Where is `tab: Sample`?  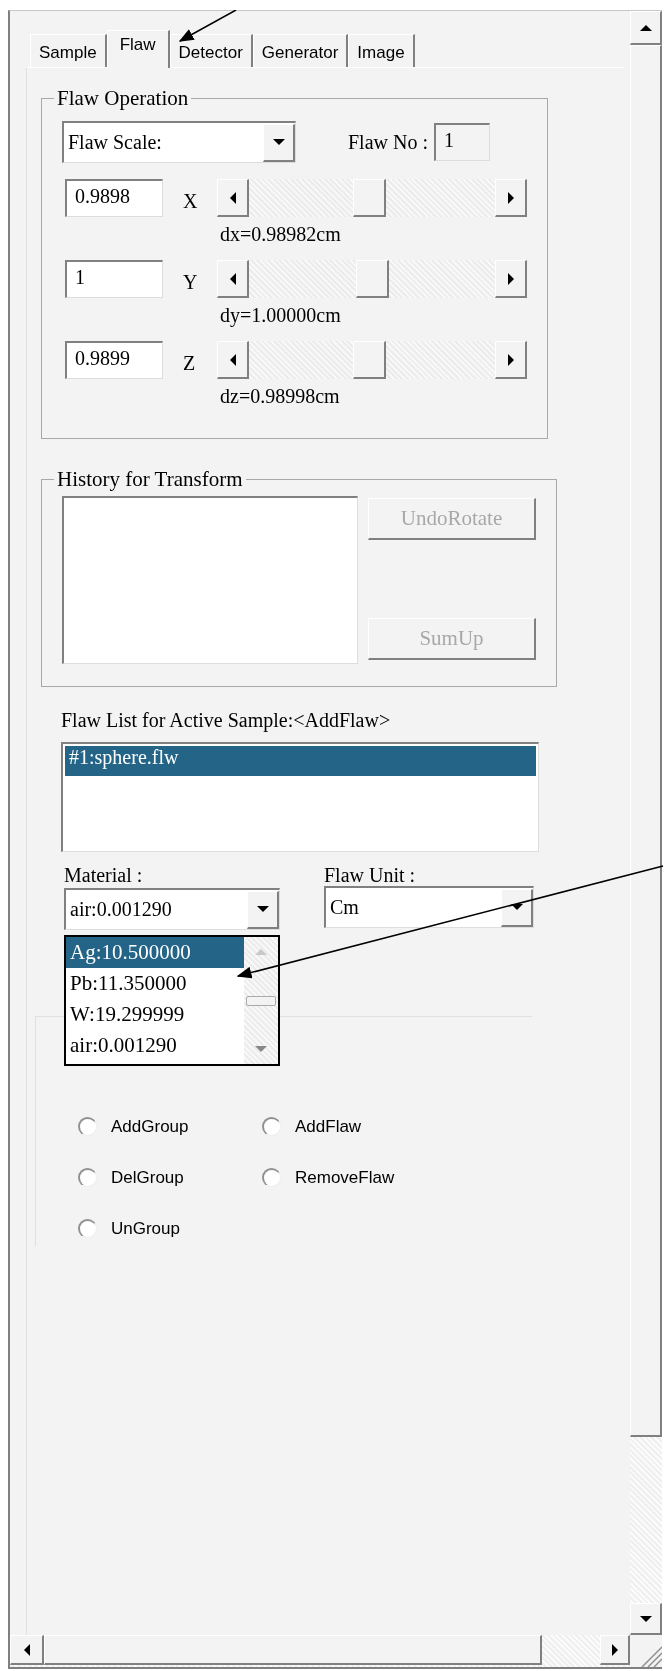 tab: Sample is located at coordinates (68, 50).